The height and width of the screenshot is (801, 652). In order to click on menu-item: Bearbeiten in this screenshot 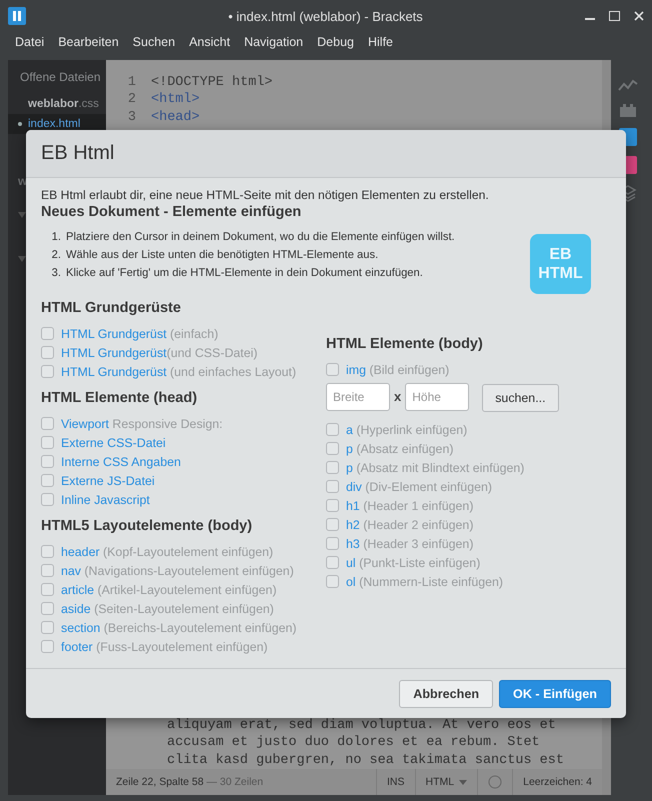, I will do `click(88, 42)`.